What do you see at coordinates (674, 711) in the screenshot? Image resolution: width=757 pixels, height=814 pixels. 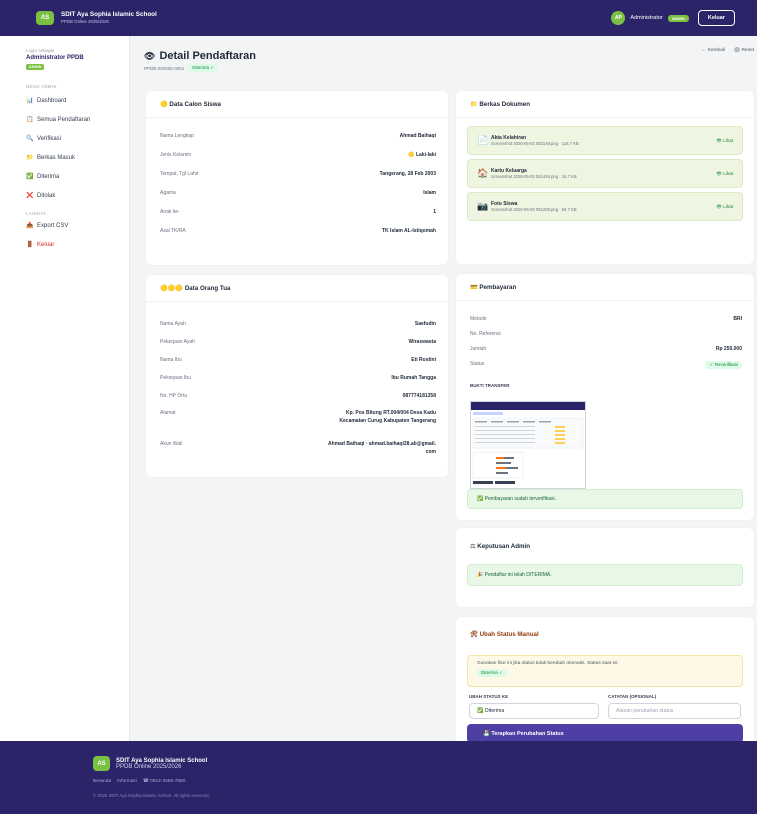 I see `note-input: Alasan perubahan status` at bounding box center [674, 711].